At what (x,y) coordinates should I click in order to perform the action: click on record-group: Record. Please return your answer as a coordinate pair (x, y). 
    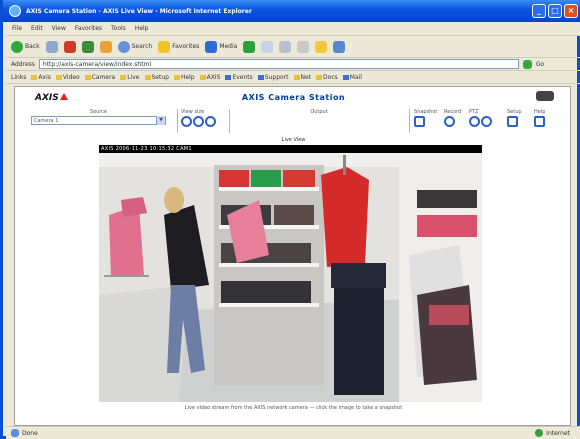
    Looking at the image, I should click on (452, 119).